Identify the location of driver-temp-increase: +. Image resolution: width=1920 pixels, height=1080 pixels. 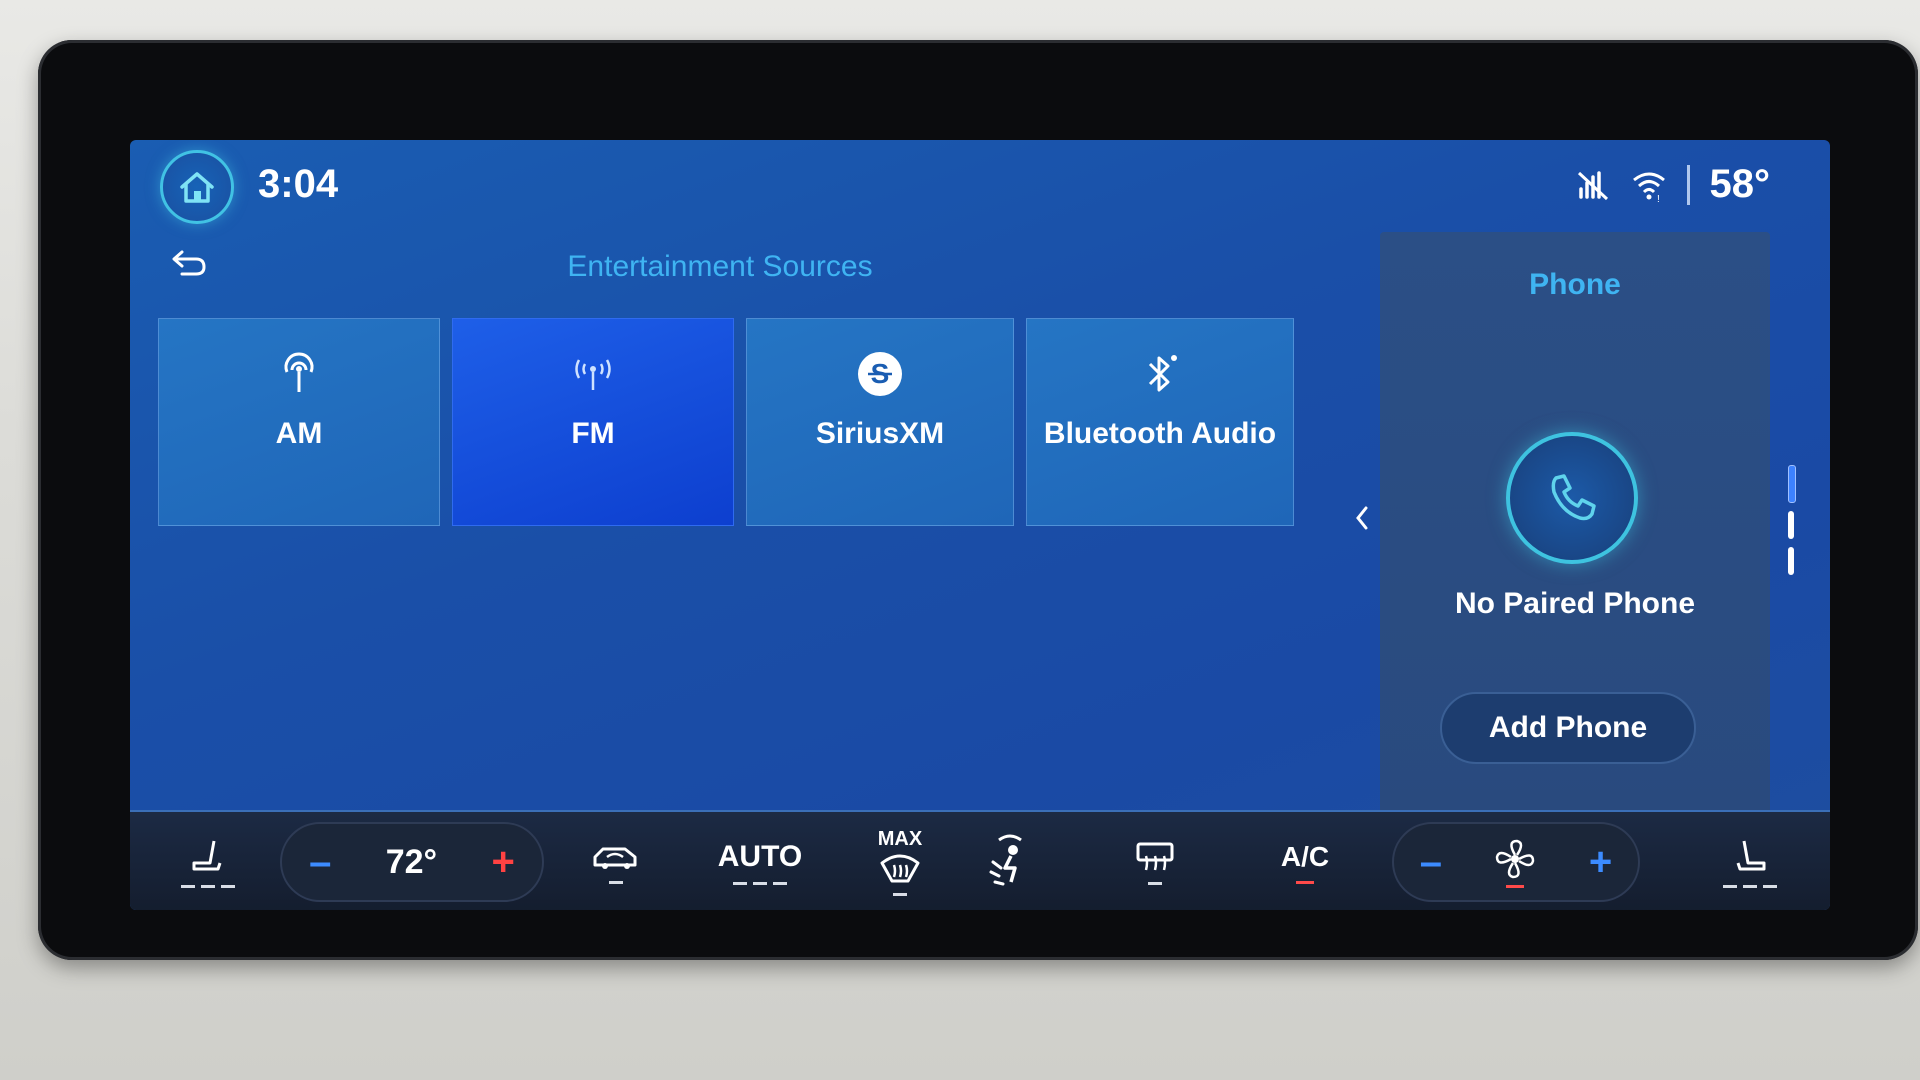
(502, 862).